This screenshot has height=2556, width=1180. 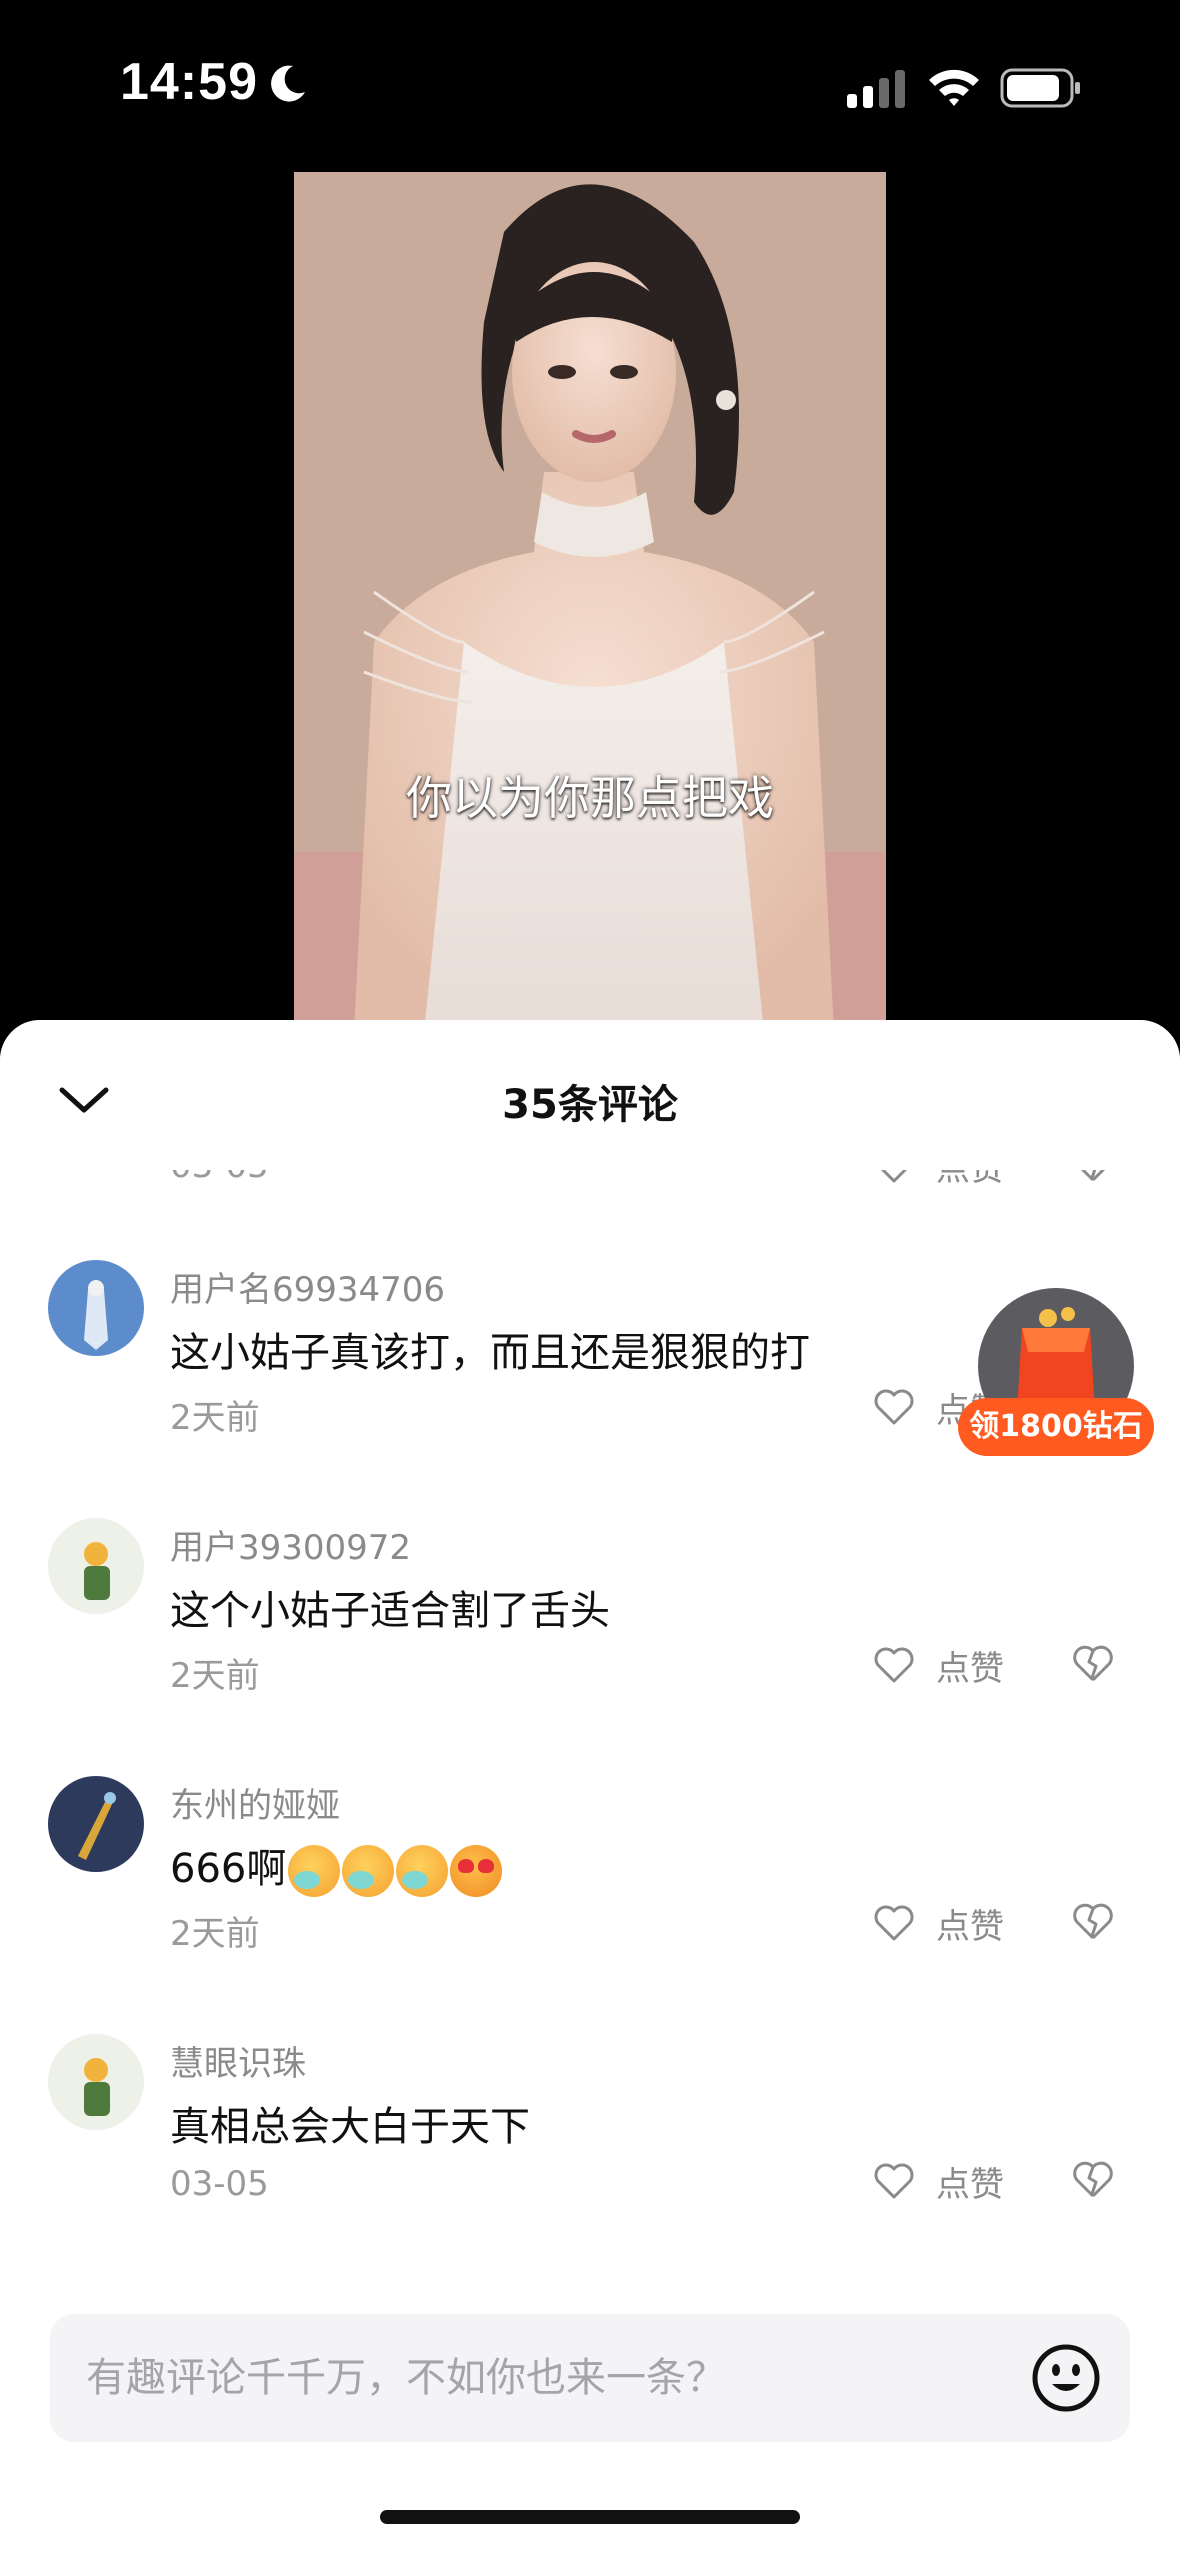 I want to click on home-indicator, so click(x=590, y=2517).